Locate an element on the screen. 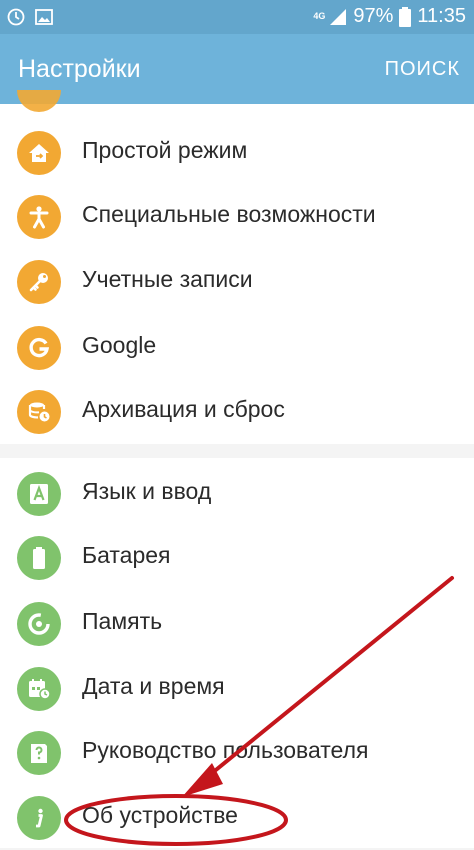 This screenshot has width=474, height=850. settings-item-label: Батарея is located at coordinates (126, 555).